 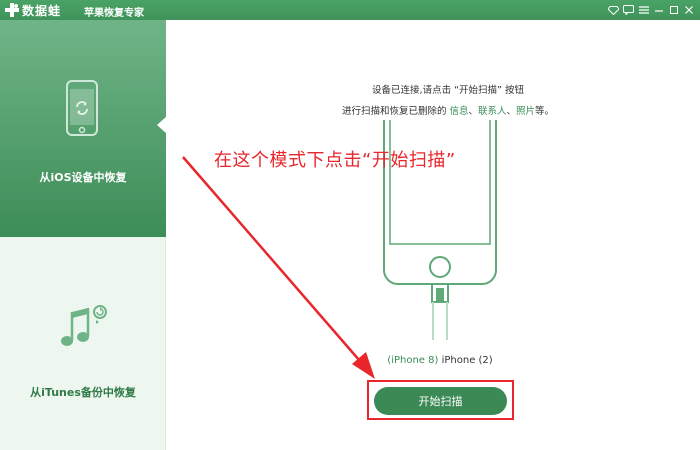 What do you see at coordinates (162, 125) in the screenshot?
I see `active-indicator` at bounding box center [162, 125].